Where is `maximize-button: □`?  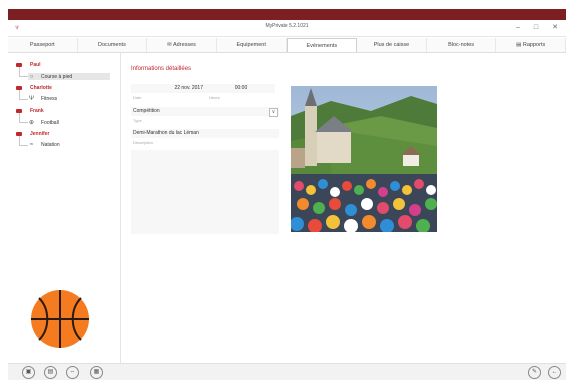
maximize-button: □ is located at coordinates (536, 27).